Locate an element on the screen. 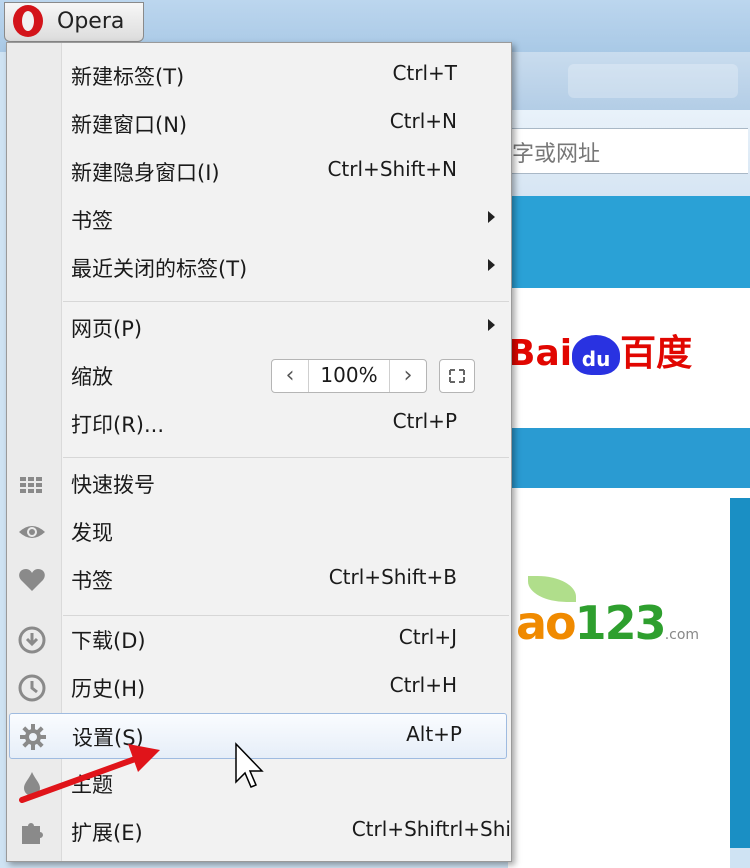 The height and width of the screenshot is (868, 750). menu-item-bookmarks: 书签 Ctrl+Shift+B is located at coordinates (259, 580).